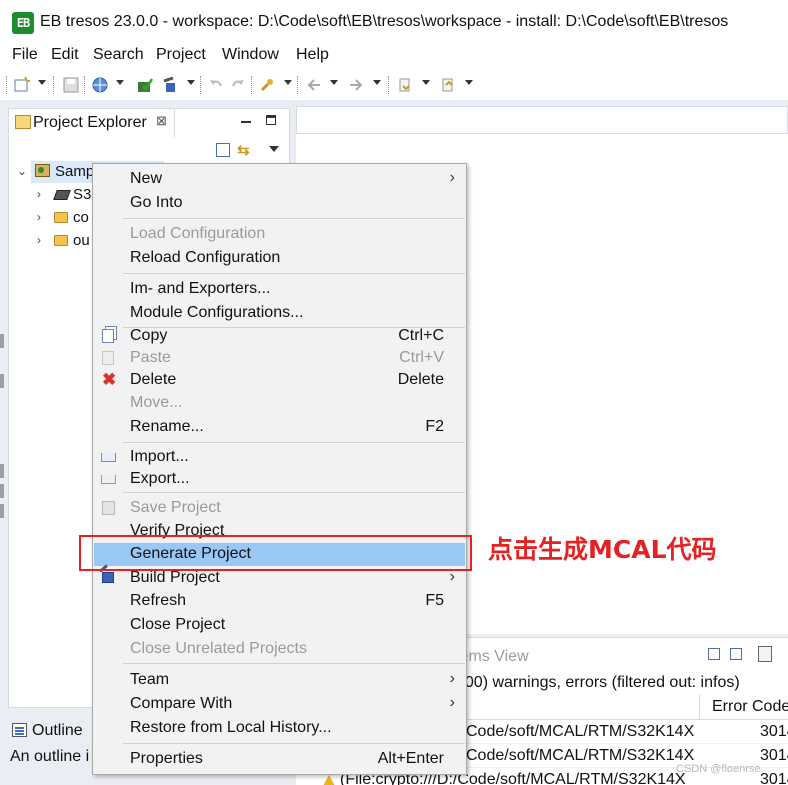 This screenshot has height=785, width=788. I want to click on menu-item-shortcut: Alt+Enter, so click(410, 758).